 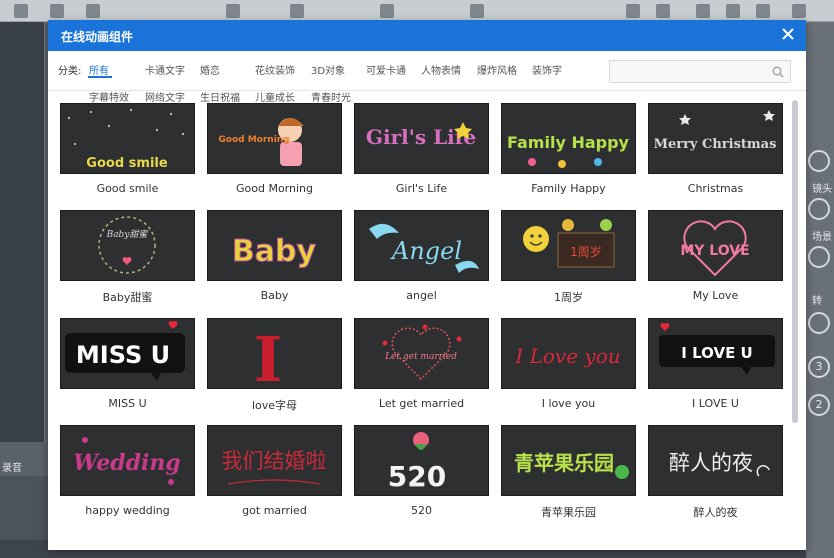 I want to click on component-card-green-apple-park: 青苹果乐园 青苹果乐园, so click(x=568, y=475).